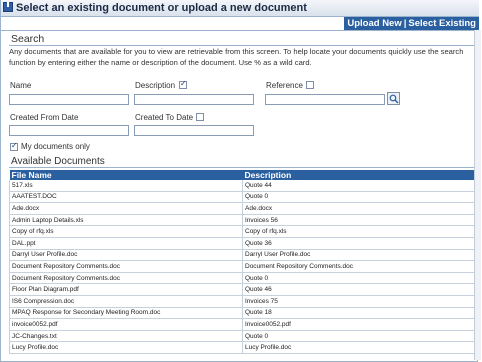 This screenshot has width=482, height=362. I want to click on file-name-cell: Lucy Profile.doc, so click(126, 347).